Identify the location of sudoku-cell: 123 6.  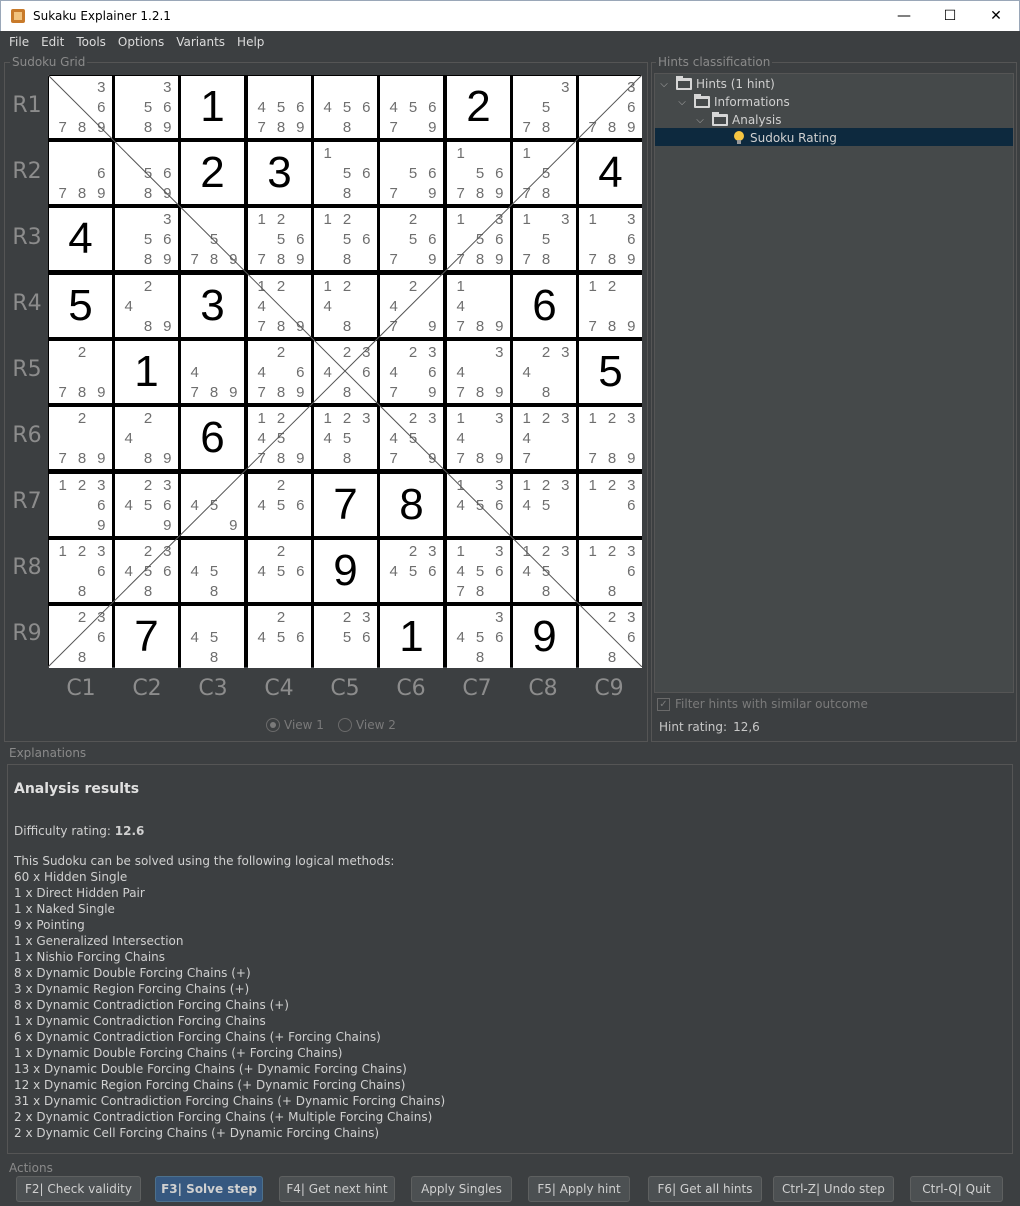
(610, 505).